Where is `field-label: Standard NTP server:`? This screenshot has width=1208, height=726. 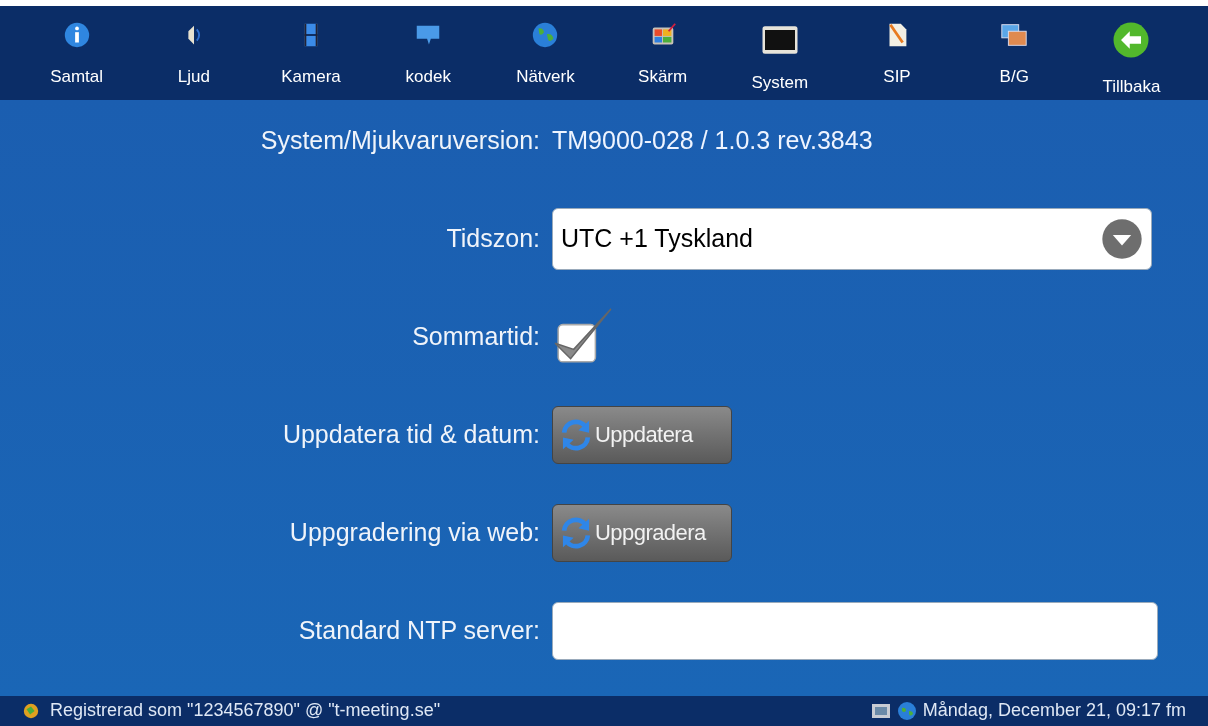 field-label: Standard NTP server: is located at coordinates (419, 630).